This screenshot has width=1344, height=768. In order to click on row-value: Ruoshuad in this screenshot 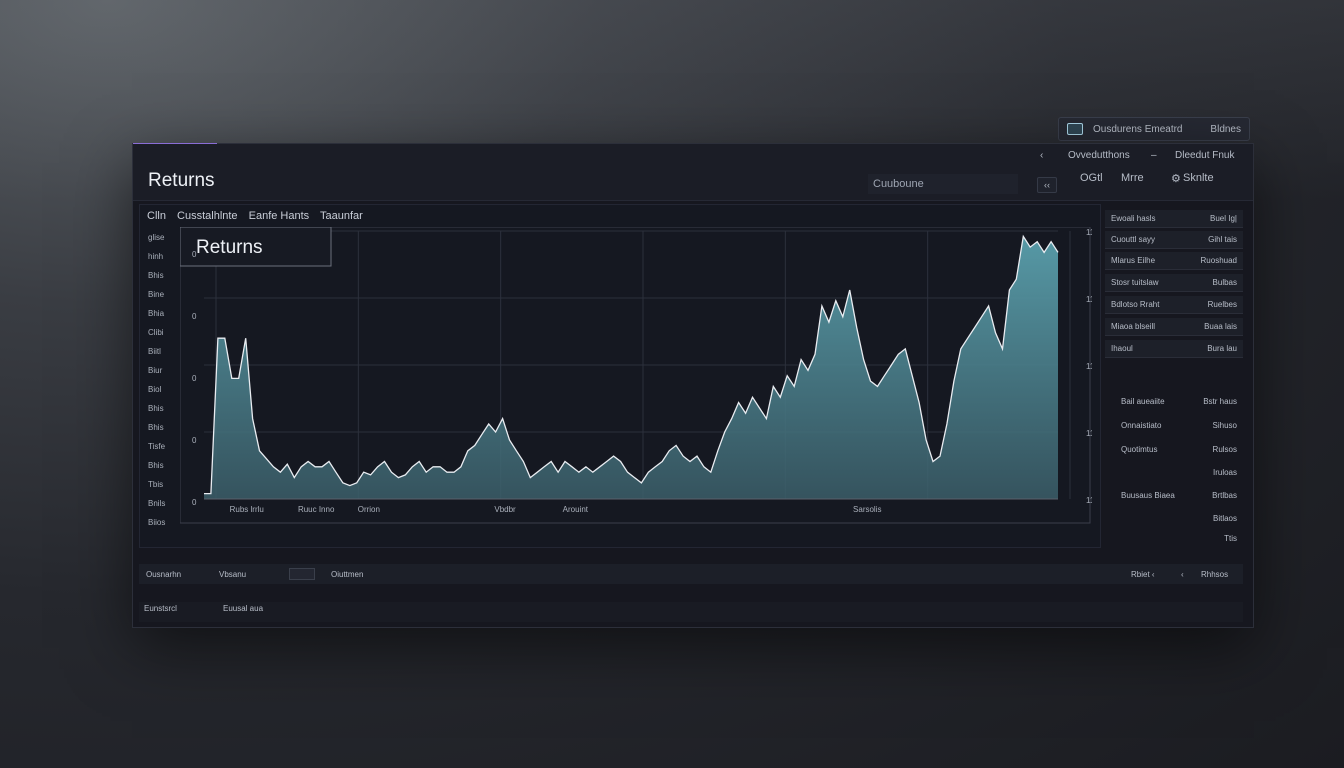, I will do `click(1218, 260)`.